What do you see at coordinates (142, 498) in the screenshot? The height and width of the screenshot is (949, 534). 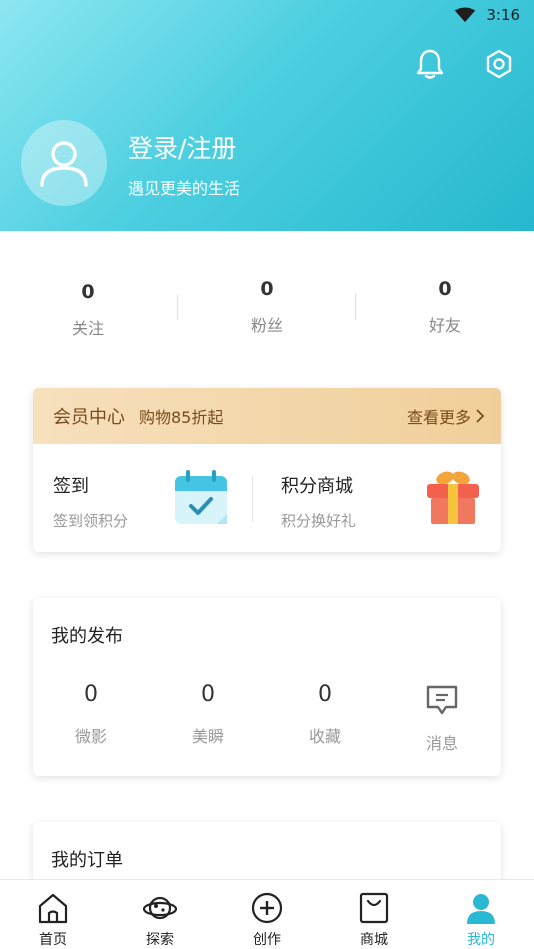 I see `check-in-item: 签到 签到领积分` at bounding box center [142, 498].